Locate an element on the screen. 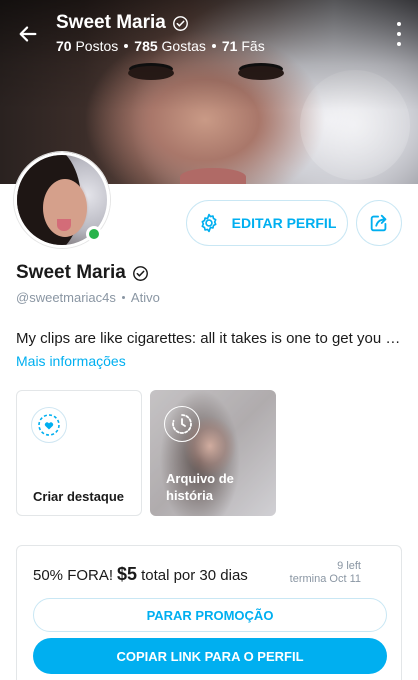 This screenshot has height=680, width=418. promotion-period: total por 30 dias is located at coordinates (194, 575).